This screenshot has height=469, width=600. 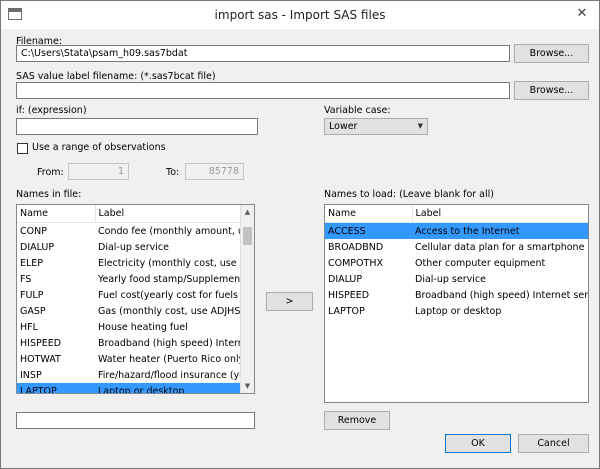 I want to click on variable-label: Electricity (monthly cost, use ADJ, so click(x=170, y=263).